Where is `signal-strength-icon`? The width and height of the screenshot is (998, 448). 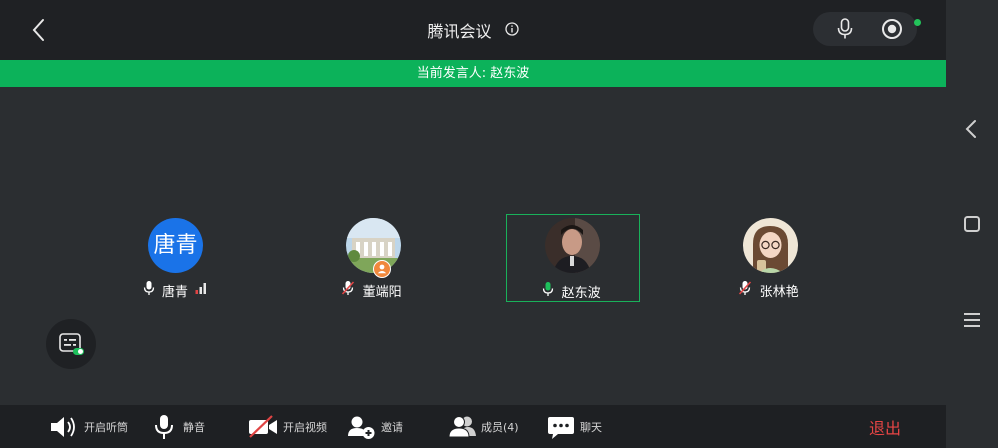 signal-strength-icon is located at coordinates (201, 290).